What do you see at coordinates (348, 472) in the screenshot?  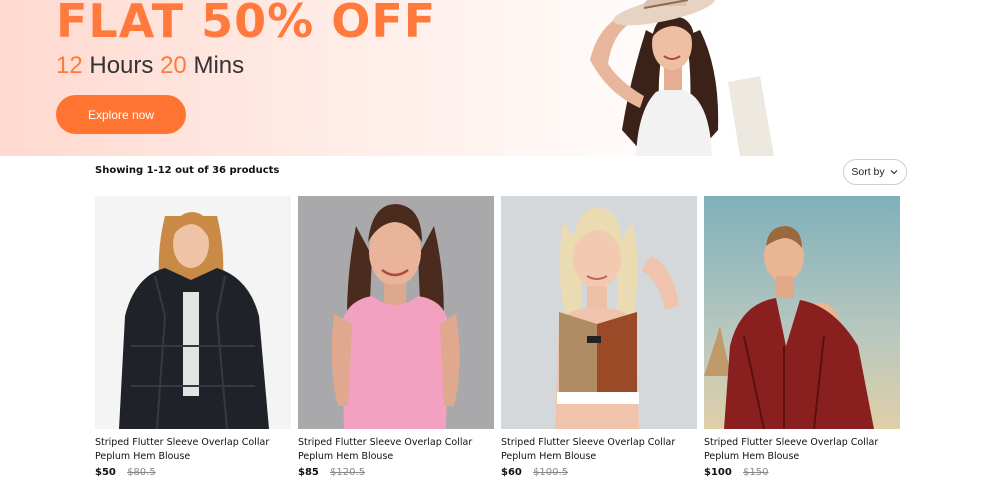 I see `product-old-price: $120.5` at bounding box center [348, 472].